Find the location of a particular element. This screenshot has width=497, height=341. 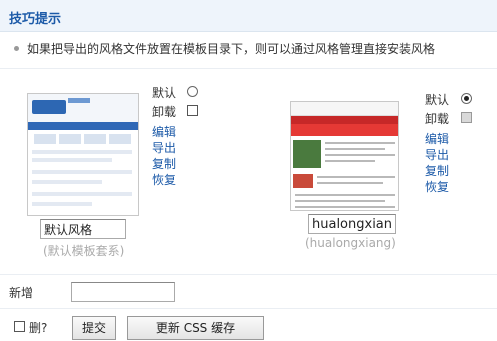

restore-link-1: 恢复 is located at coordinates (164, 179).